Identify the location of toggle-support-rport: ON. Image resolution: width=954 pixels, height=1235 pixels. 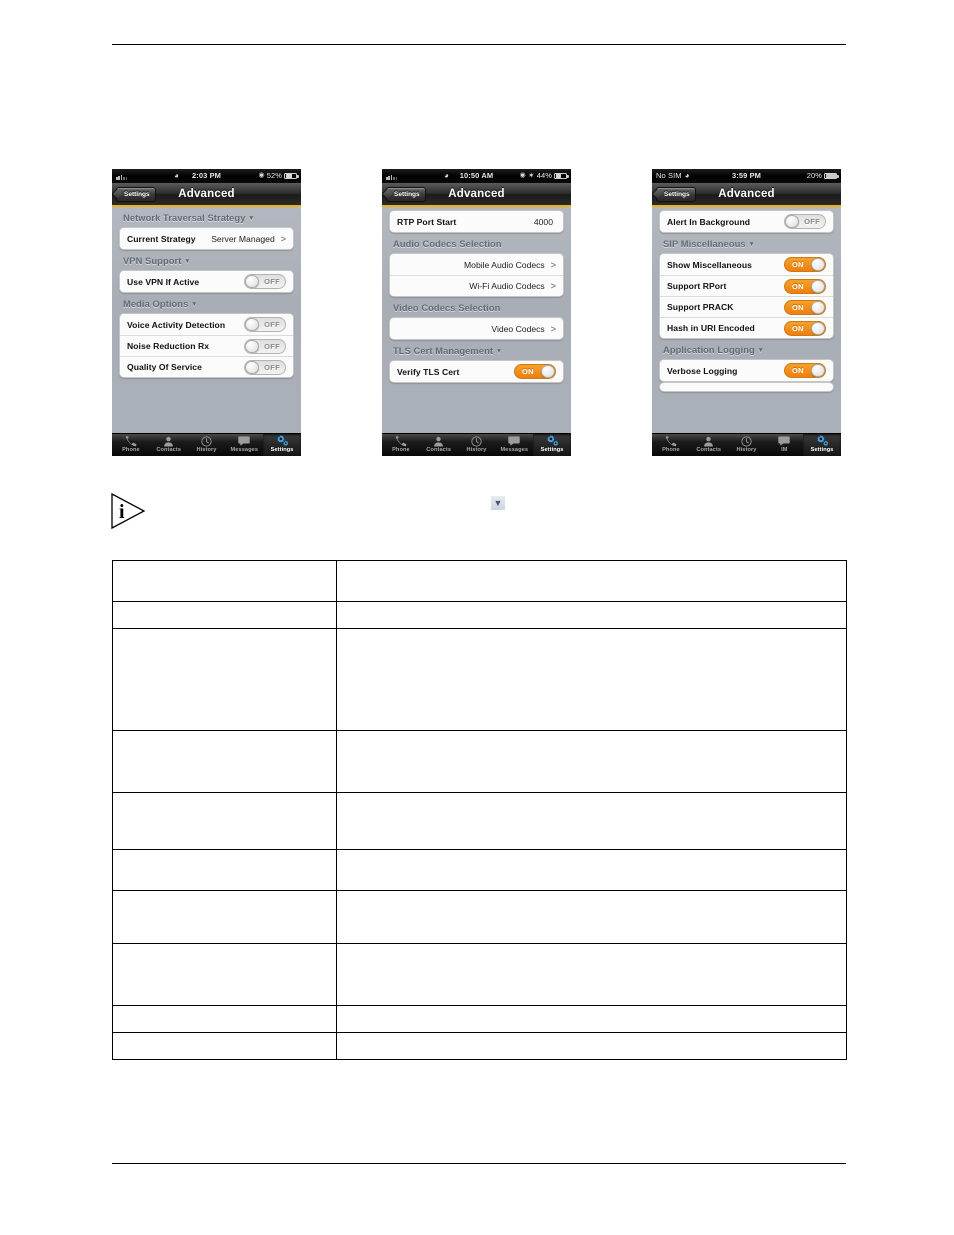
(805, 286).